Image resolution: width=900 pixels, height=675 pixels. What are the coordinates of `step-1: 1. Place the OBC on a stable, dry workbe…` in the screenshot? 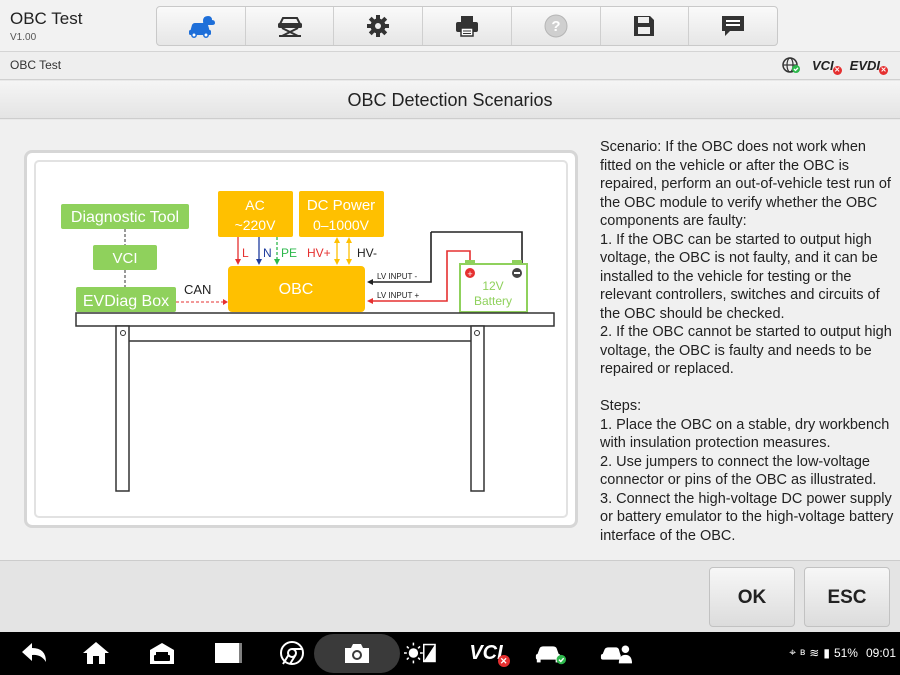 It's located at (745, 434).